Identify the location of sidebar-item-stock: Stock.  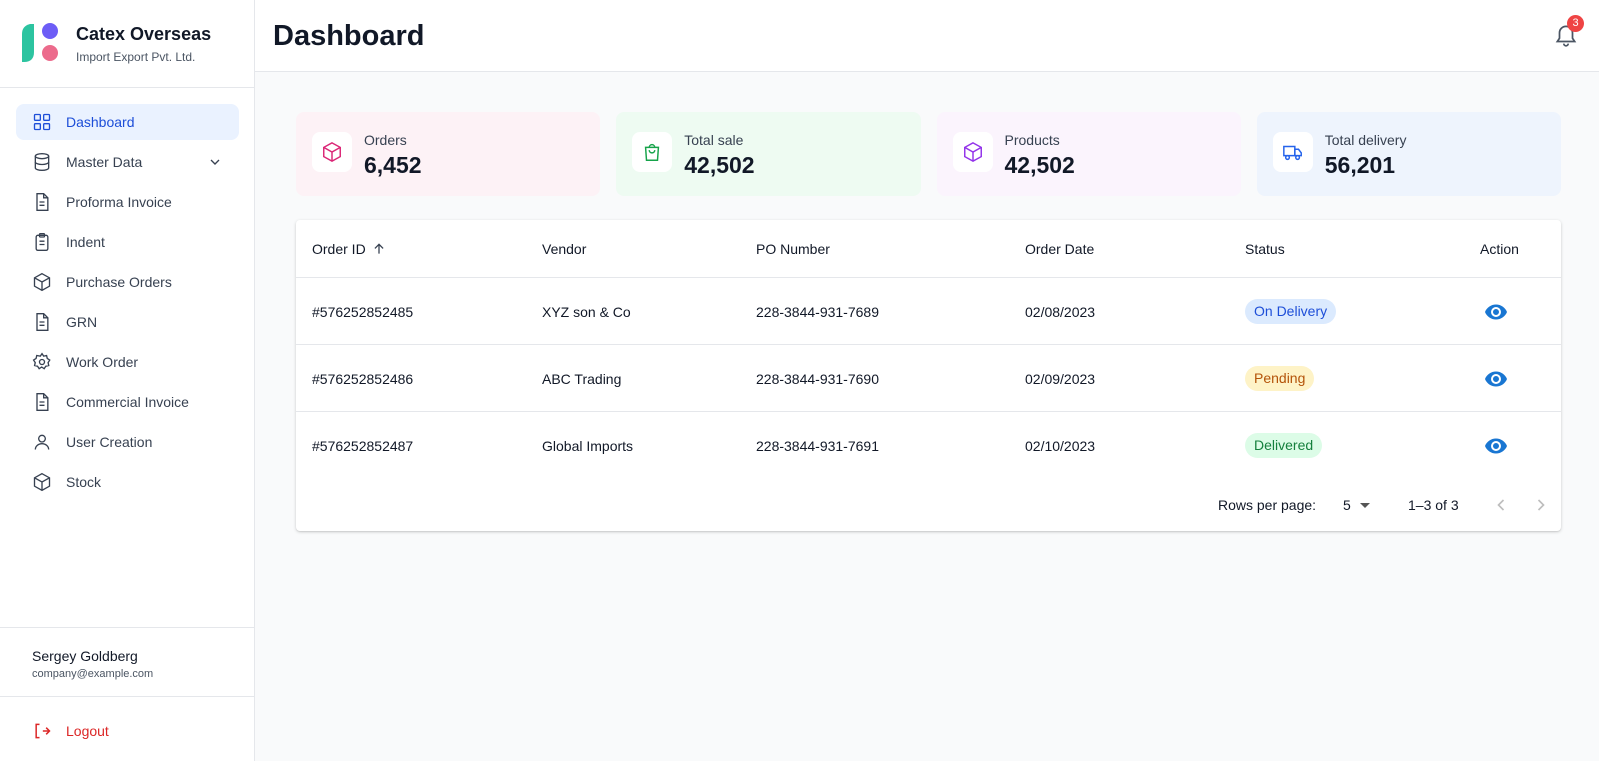
(127, 482).